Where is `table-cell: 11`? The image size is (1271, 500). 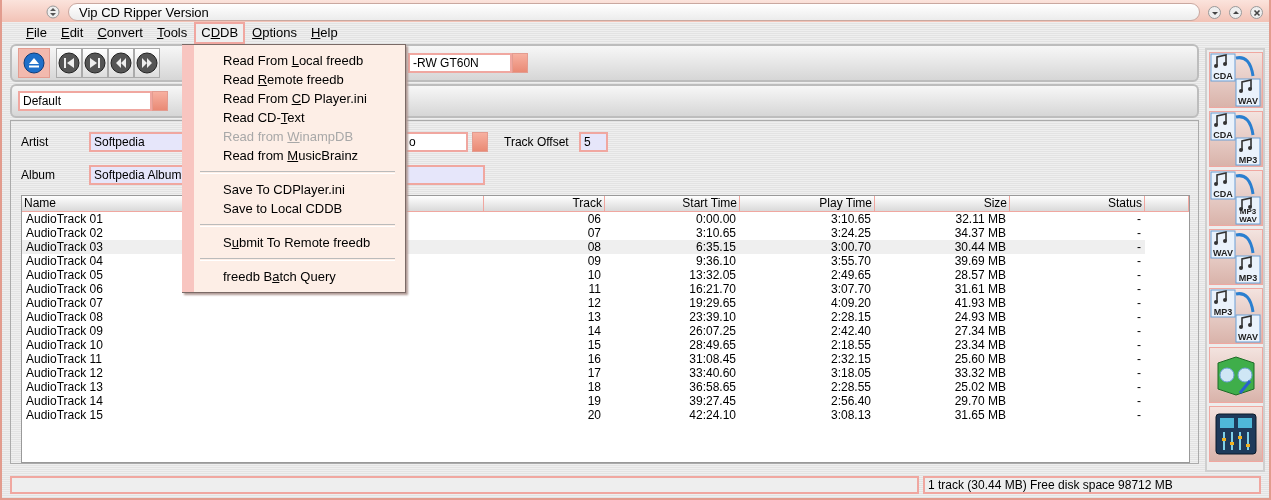 table-cell: 11 is located at coordinates (594, 289).